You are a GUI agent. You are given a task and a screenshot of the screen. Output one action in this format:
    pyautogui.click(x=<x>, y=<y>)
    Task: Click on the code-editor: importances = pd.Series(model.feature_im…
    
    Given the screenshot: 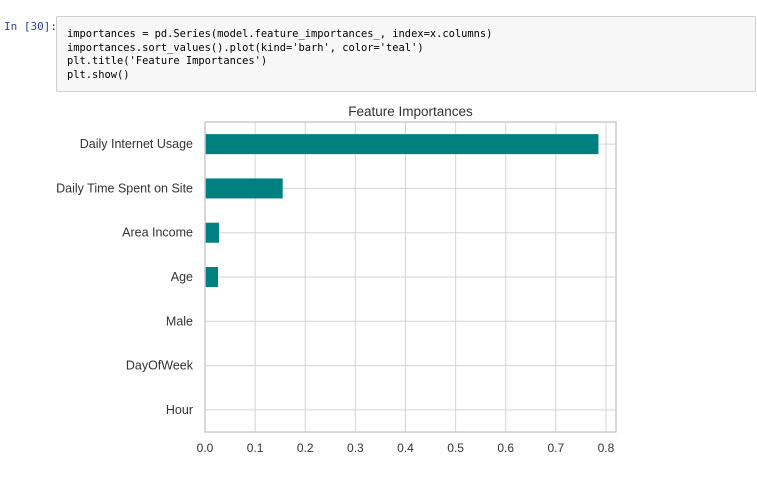 What is the action you would take?
    pyautogui.click(x=279, y=55)
    